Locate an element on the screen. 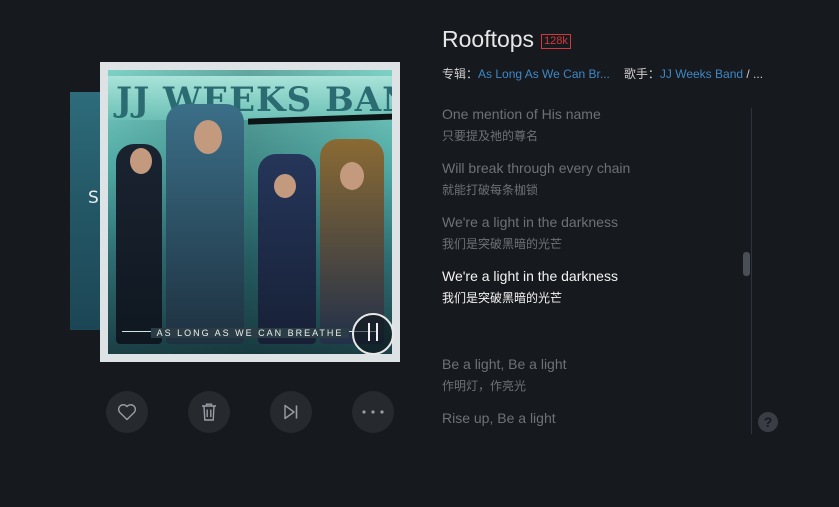 This screenshot has height=507, width=839. lyric-line: Be a light, Be a light 作明灯，作亮光 is located at coordinates (504, 375).